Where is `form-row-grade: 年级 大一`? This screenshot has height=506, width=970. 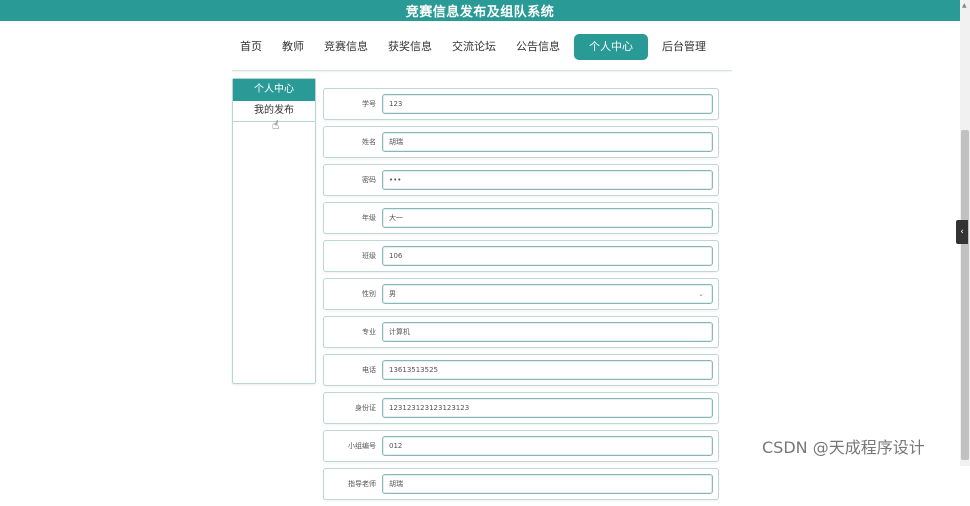 form-row-grade: 年级 大一 is located at coordinates (521, 218).